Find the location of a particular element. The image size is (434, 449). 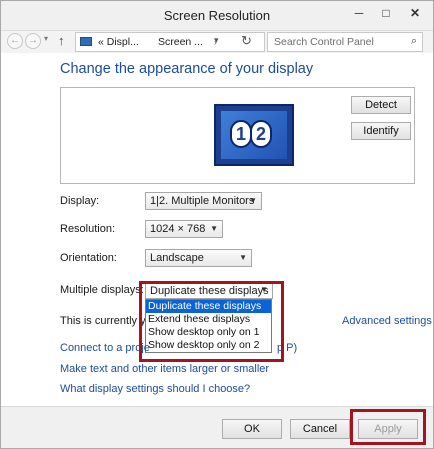

dropdown-highlight-box is located at coordinates (211, 321).